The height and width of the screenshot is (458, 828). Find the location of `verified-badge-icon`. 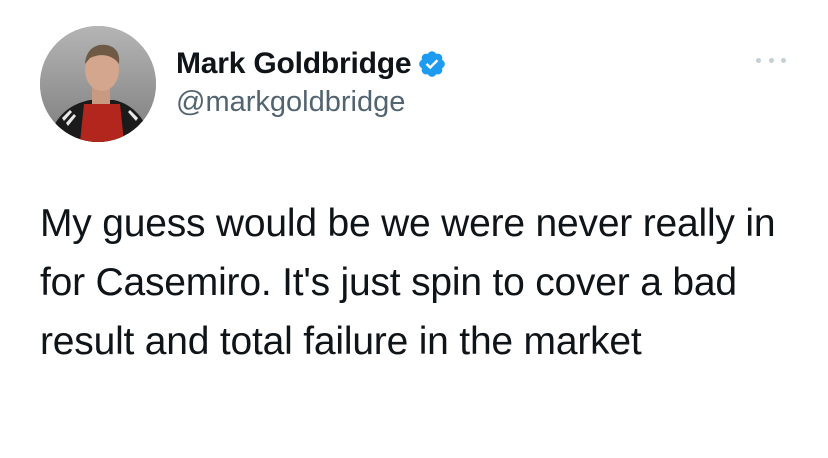

verified-badge-icon is located at coordinates (432, 64).